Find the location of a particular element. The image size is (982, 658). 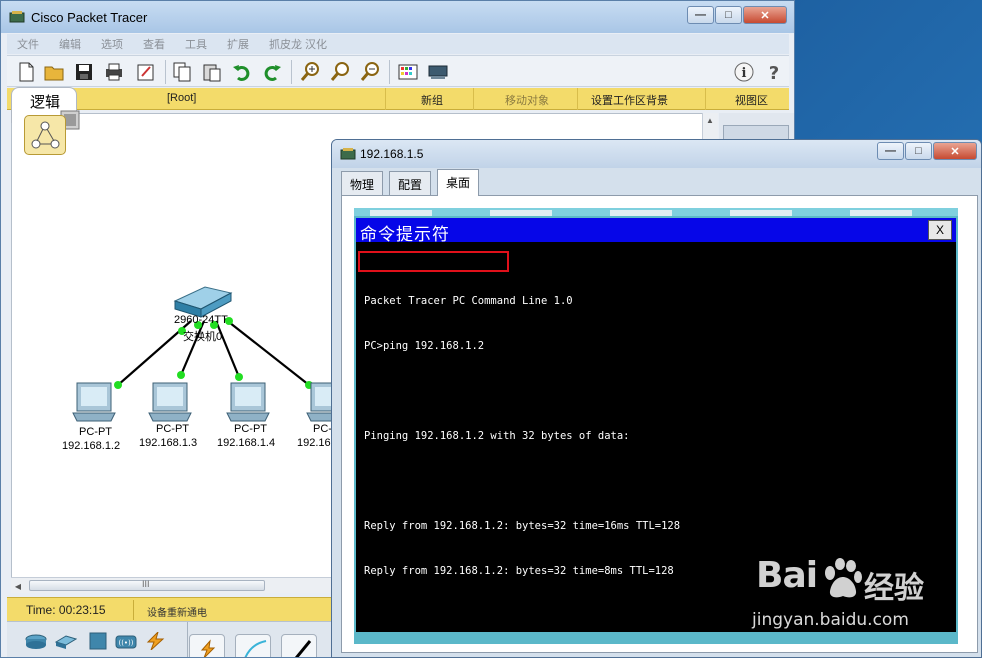

menu-view: 查看 is located at coordinates (154, 44).